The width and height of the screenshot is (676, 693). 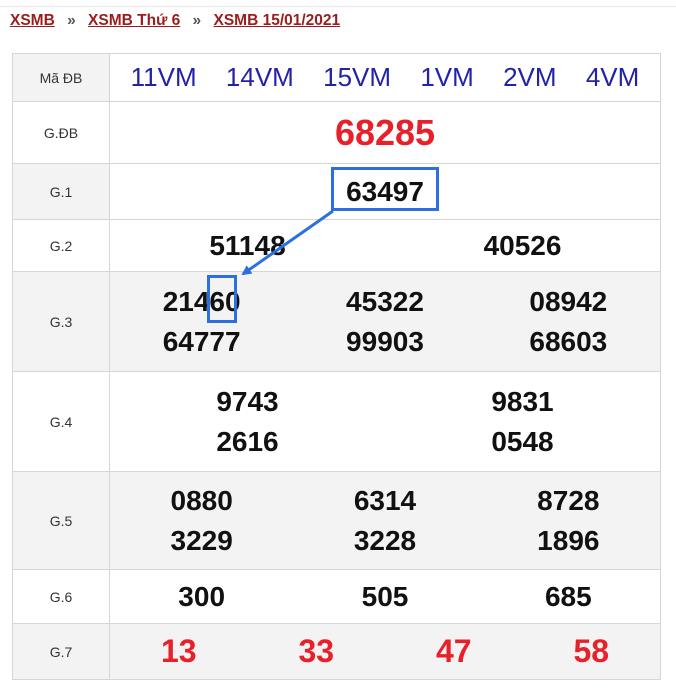 What do you see at coordinates (338, 6) in the screenshot?
I see `top-divider` at bounding box center [338, 6].